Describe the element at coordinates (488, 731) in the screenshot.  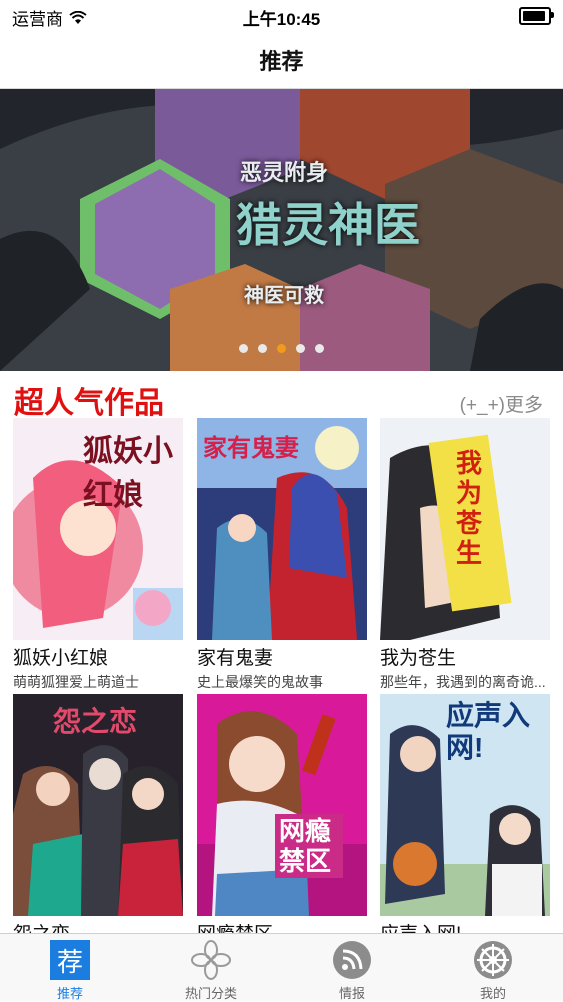
I see `comic-cover-title: 应声入网!` at that location.